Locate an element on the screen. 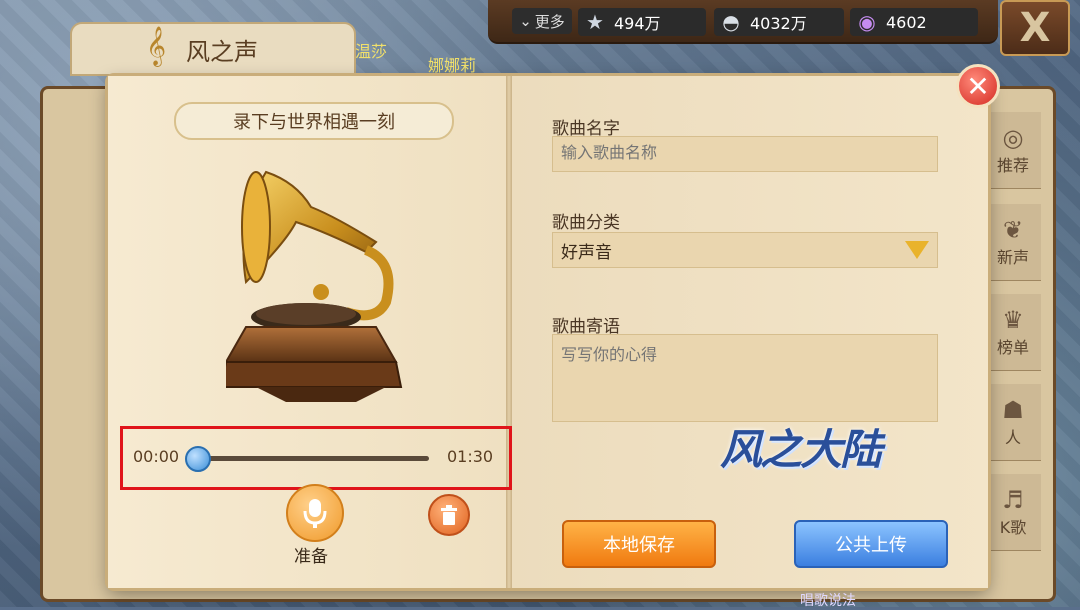  message-input is located at coordinates (745, 378).